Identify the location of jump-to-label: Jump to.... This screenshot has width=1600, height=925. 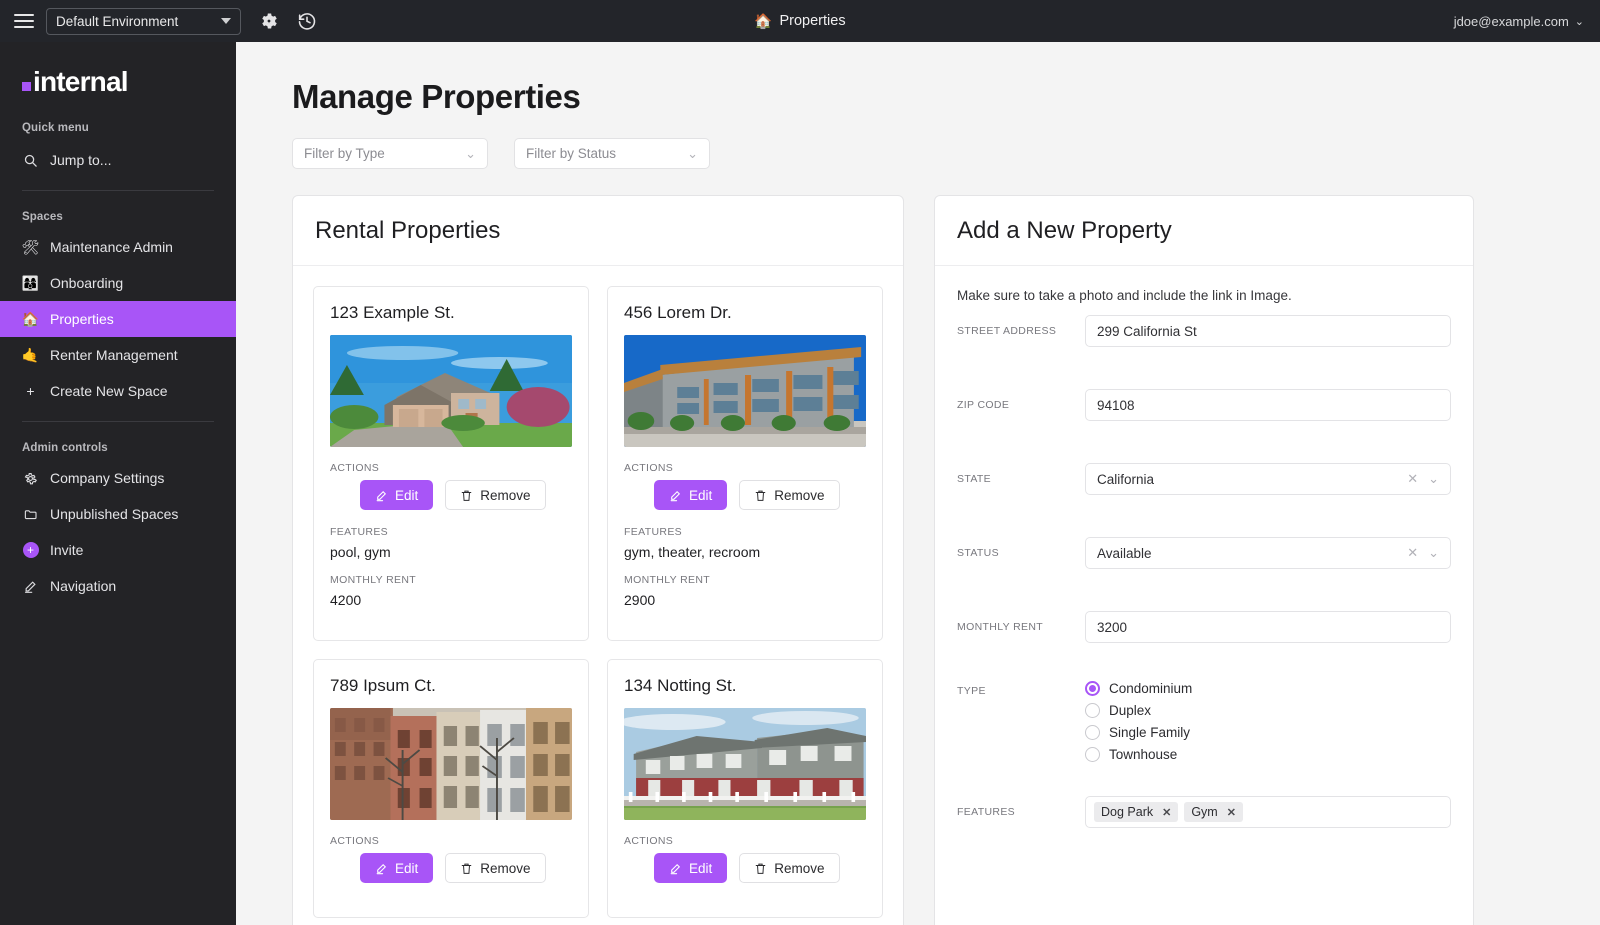
(81, 160).